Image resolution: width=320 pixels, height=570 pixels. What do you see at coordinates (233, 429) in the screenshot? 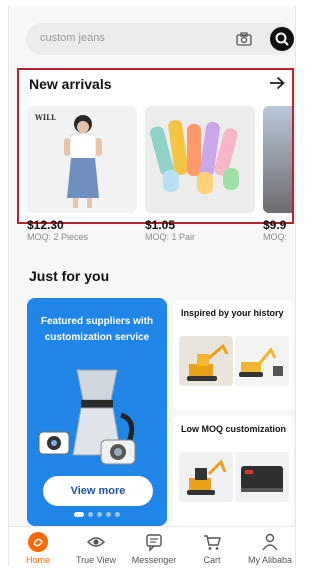
I see `card-title: Low MOQ customization` at bounding box center [233, 429].